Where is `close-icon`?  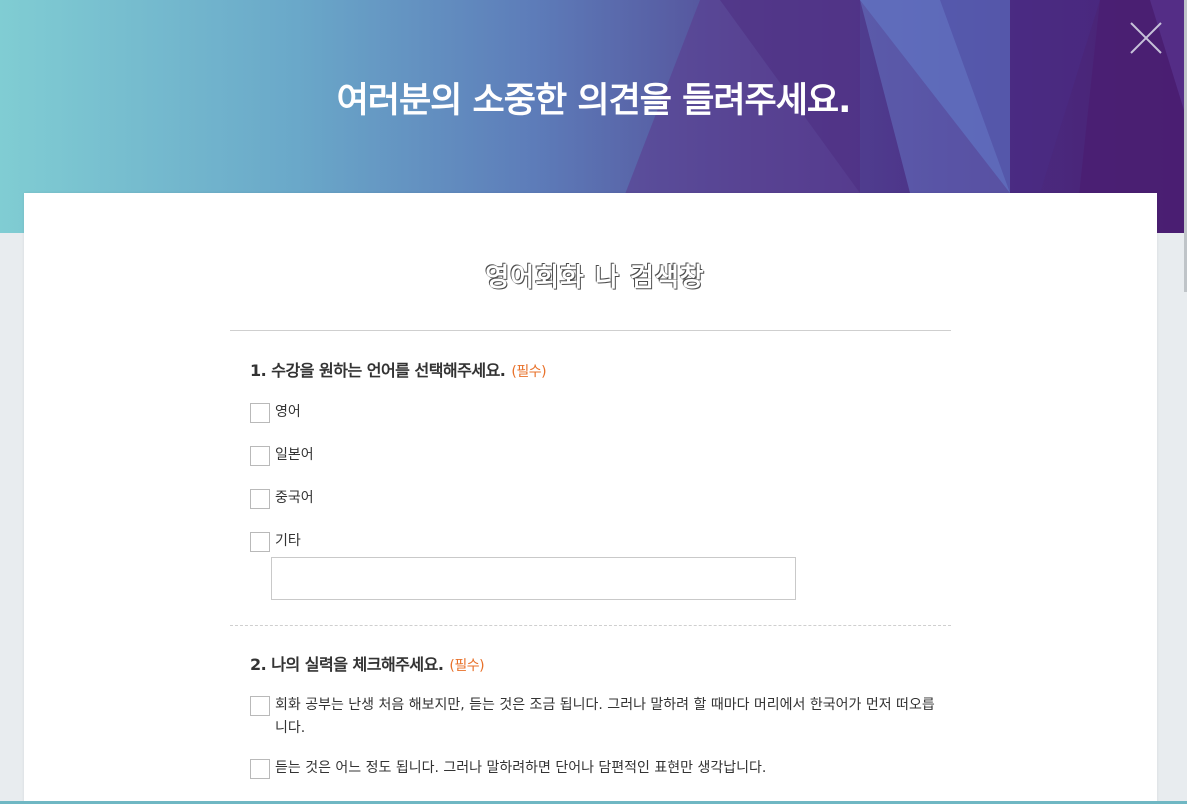
close-icon is located at coordinates (1146, 38).